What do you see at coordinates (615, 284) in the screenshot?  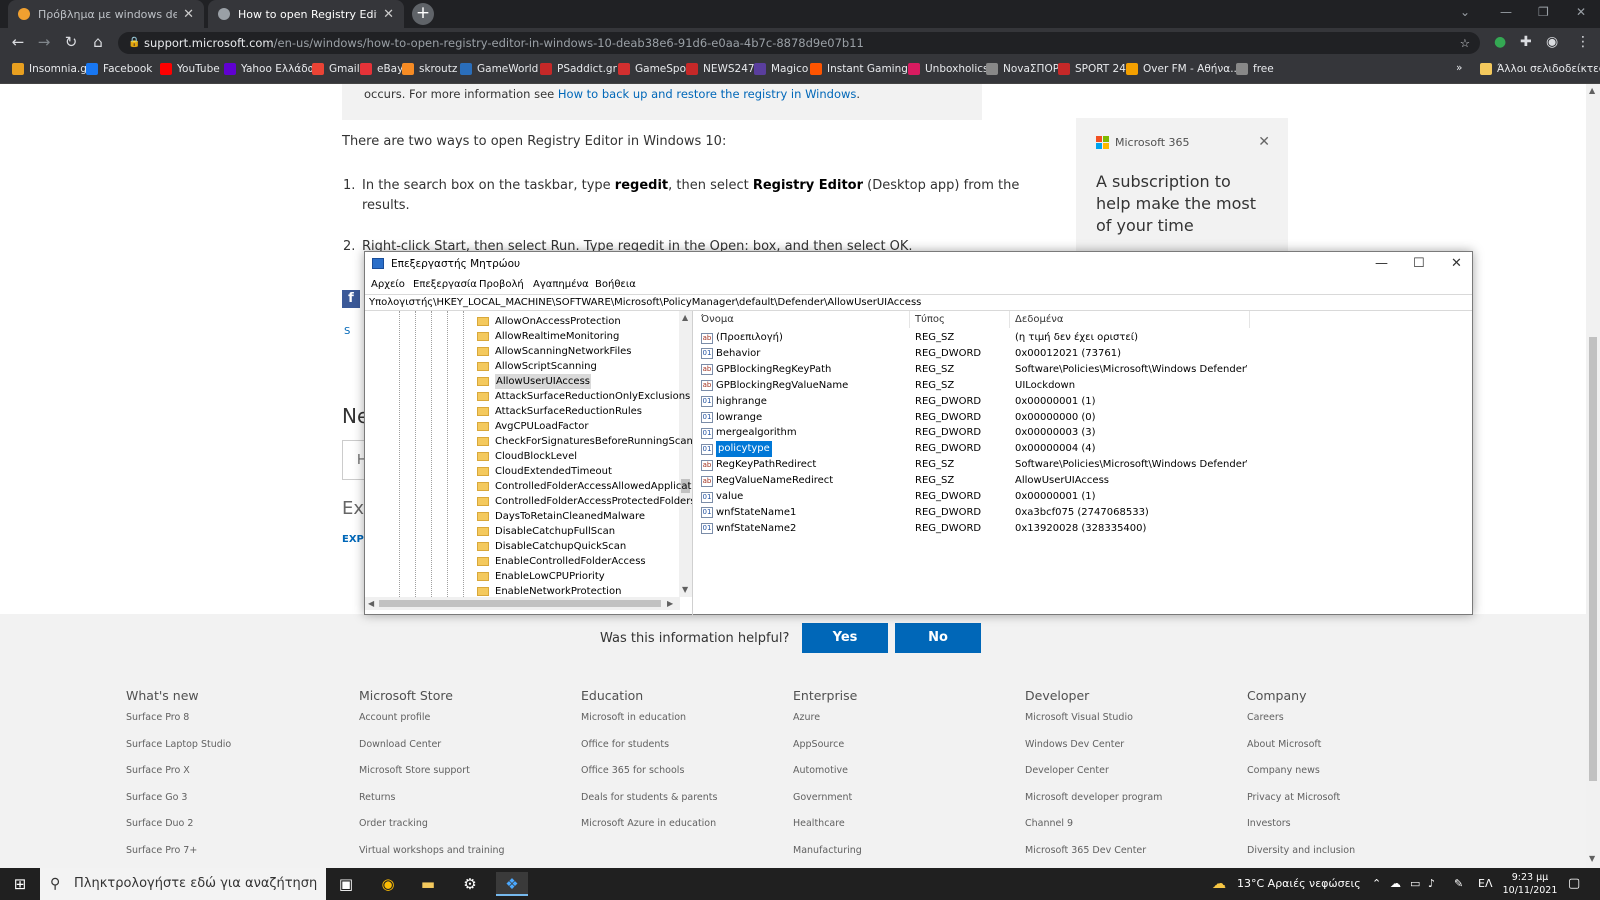 I see `regedit-menu-item: Βοήθεια` at bounding box center [615, 284].